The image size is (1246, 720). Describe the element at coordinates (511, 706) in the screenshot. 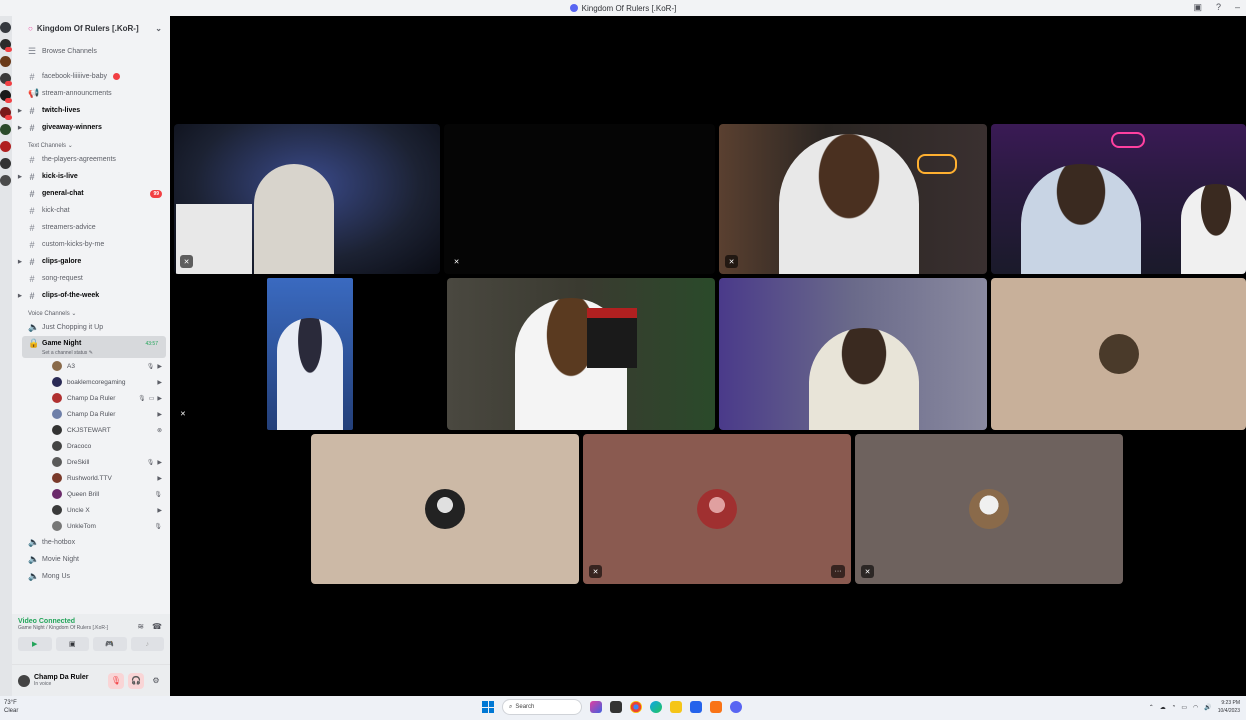

I see `search-icon: ⌕` at that location.